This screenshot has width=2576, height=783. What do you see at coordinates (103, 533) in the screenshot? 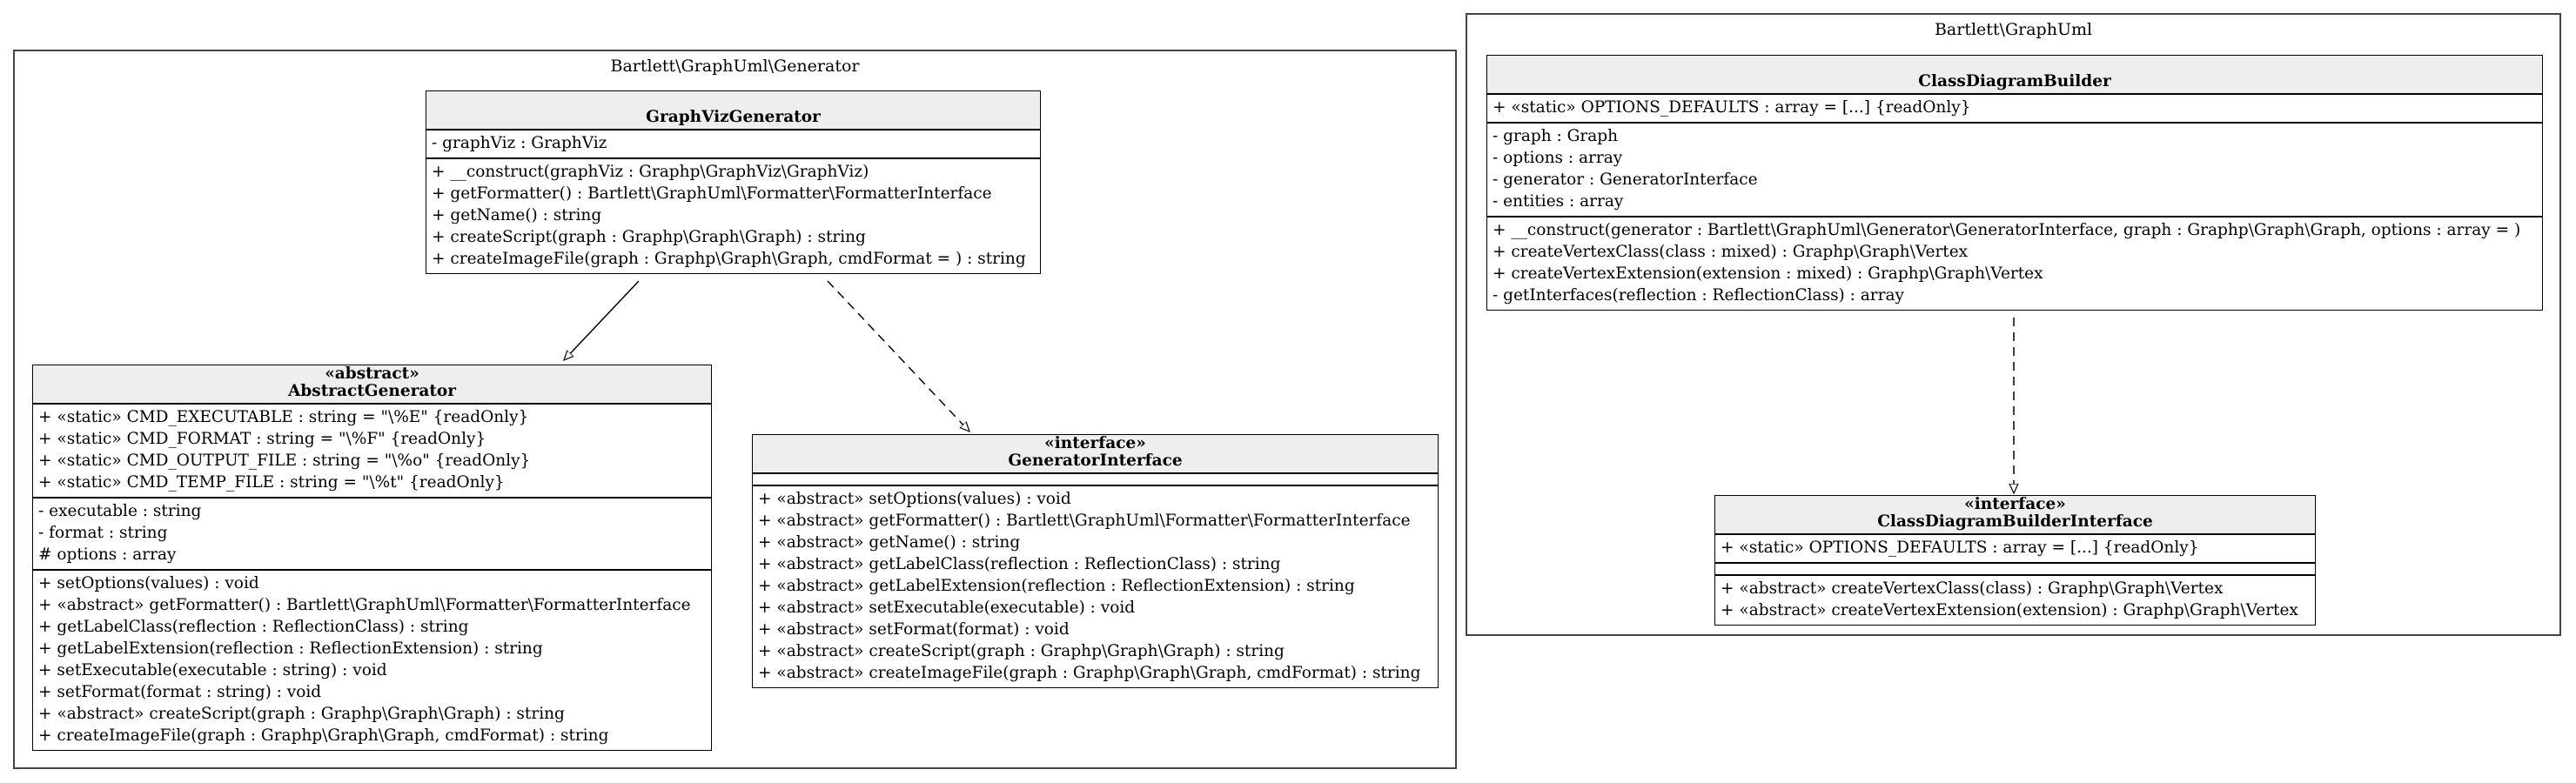
I see `class-member: - format : string` at bounding box center [103, 533].